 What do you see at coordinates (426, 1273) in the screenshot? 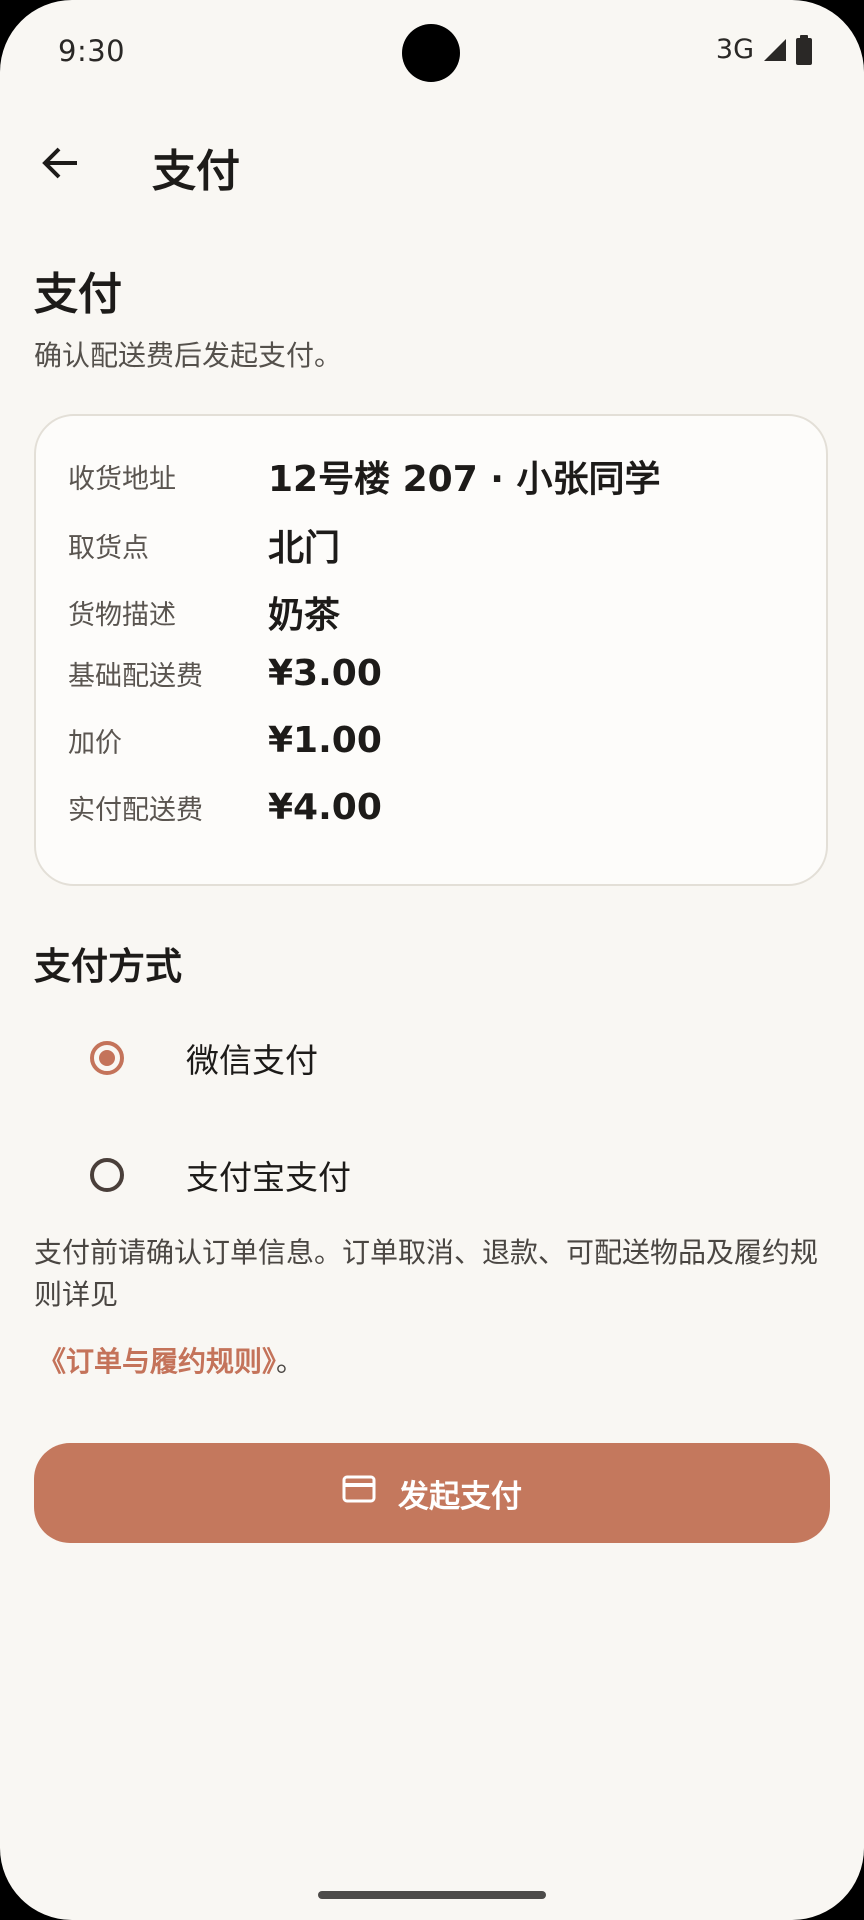
I see `notice-text: 支付前请确认订单信息。订单取消、退款、可配送物品及履约规则详见` at bounding box center [426, 1273].